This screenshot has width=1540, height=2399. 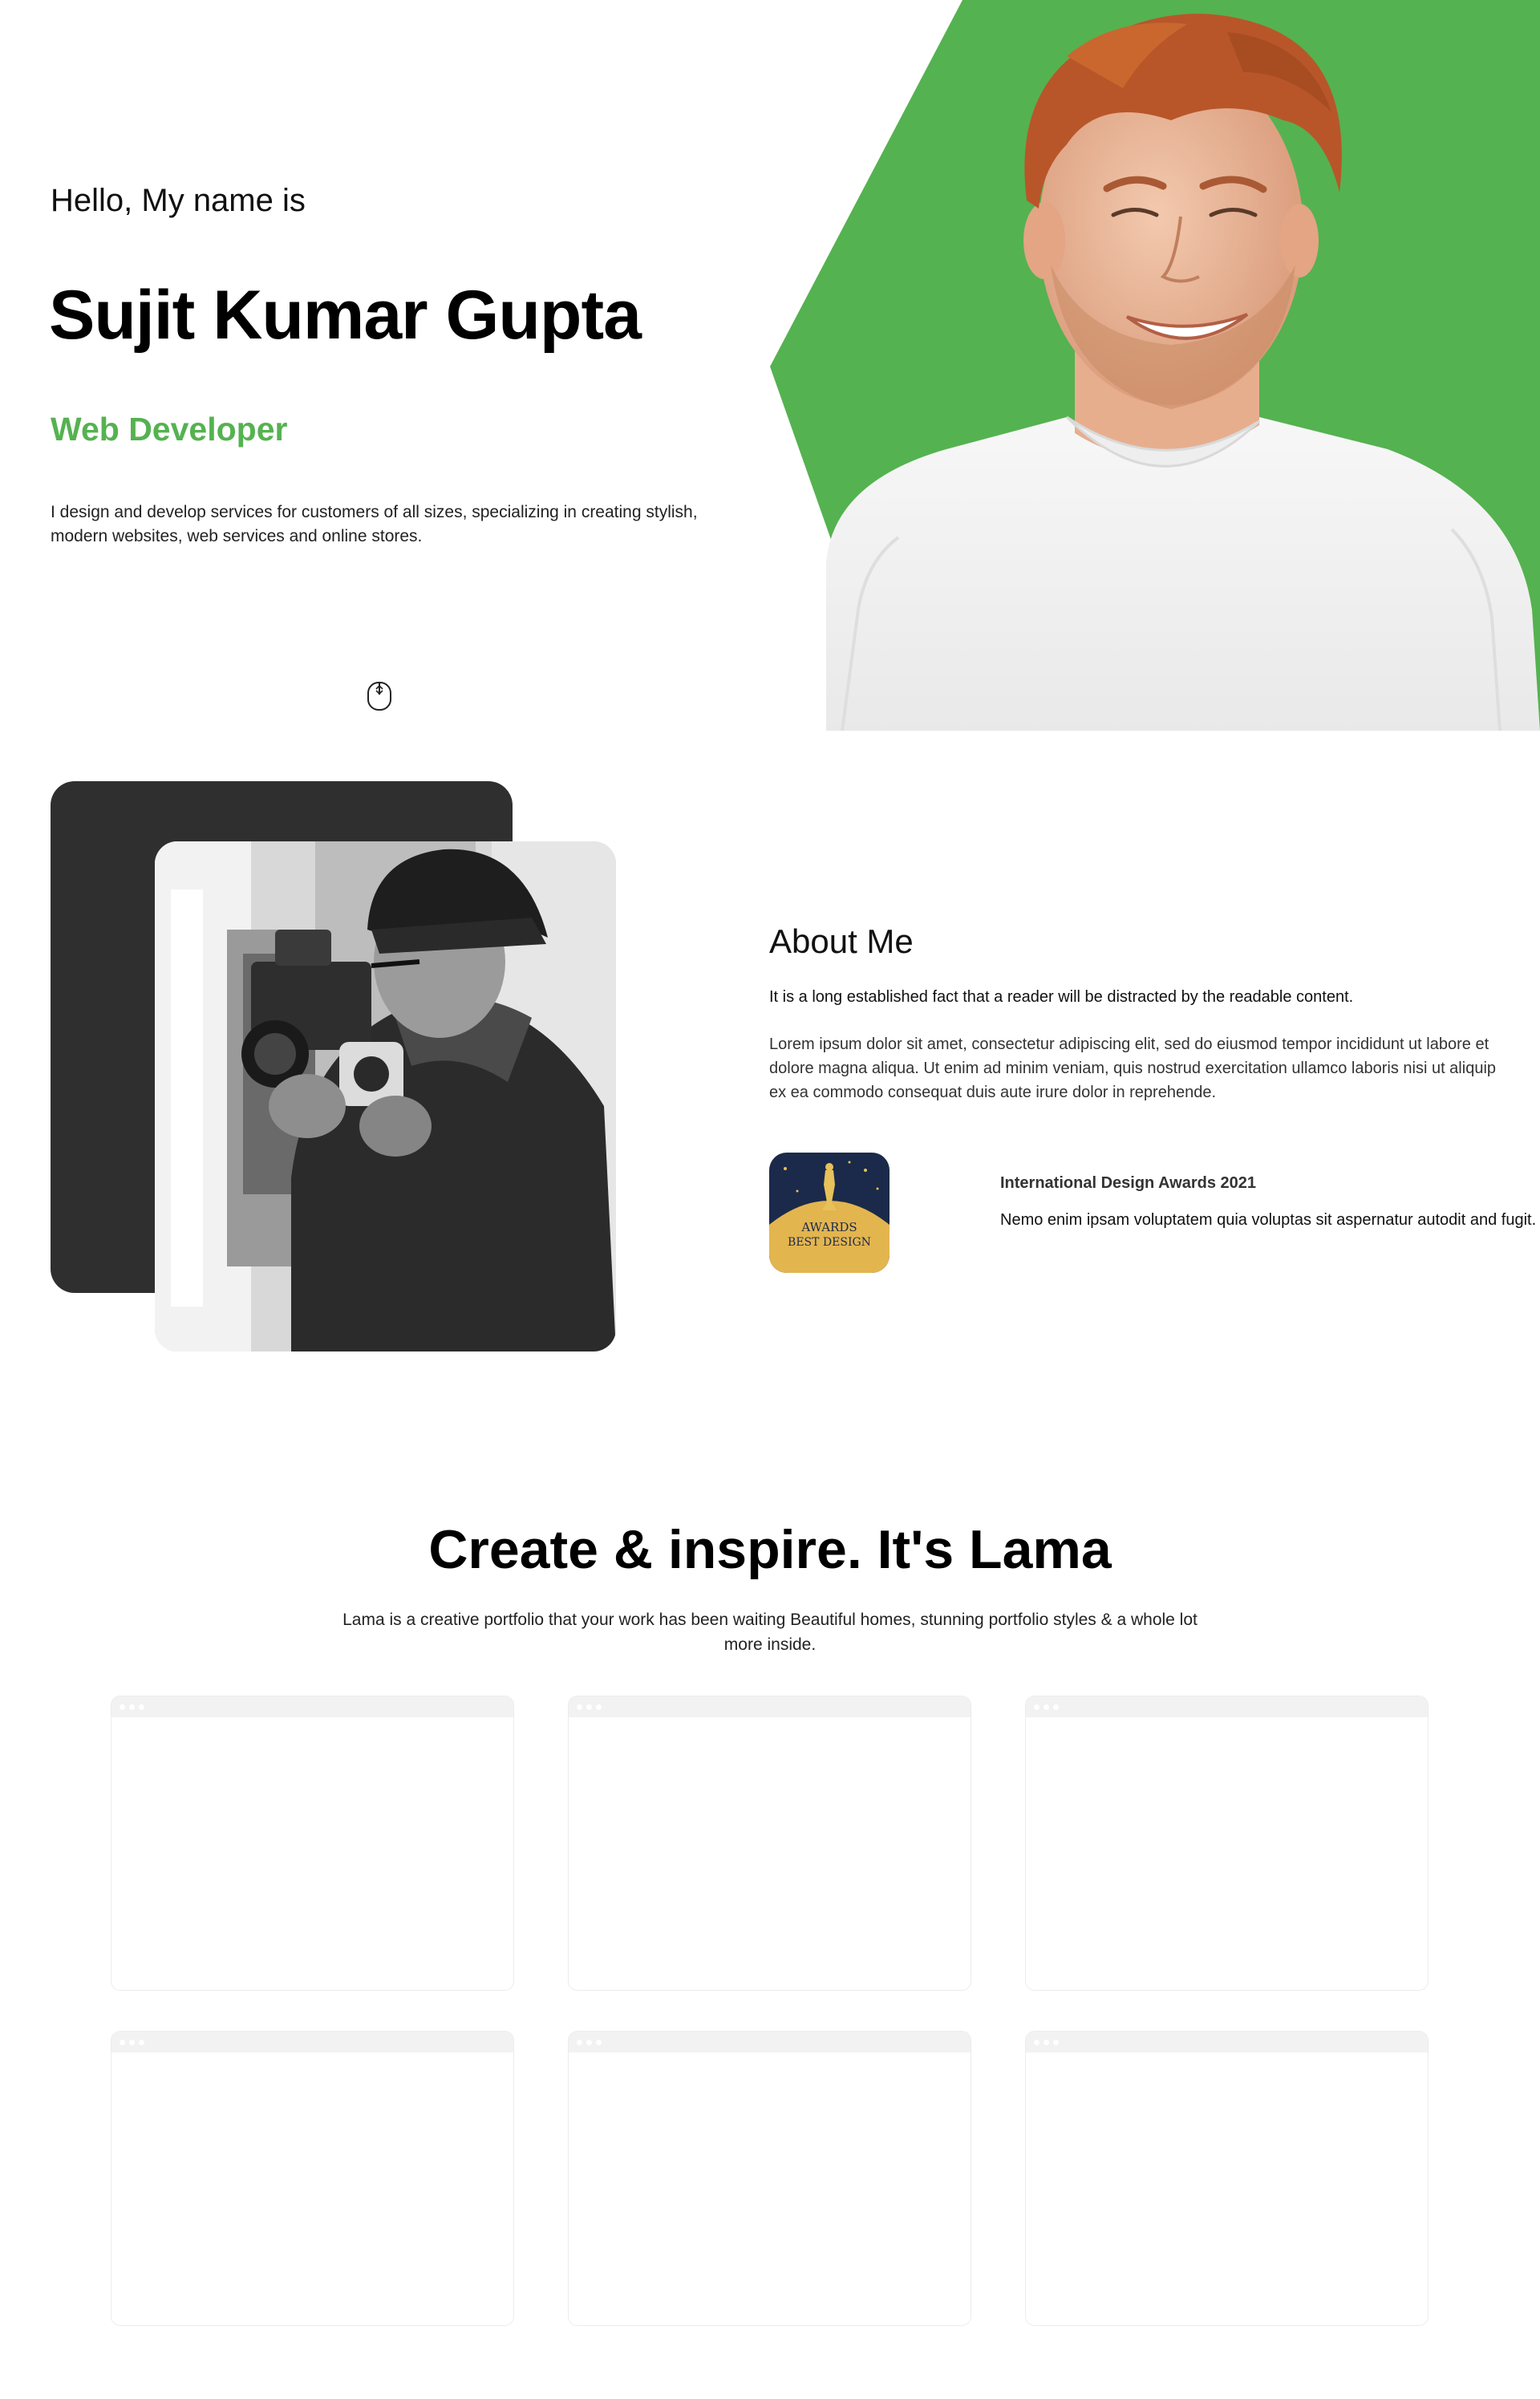 I want to click on hero-name: Sujit Kumar Gupta, so click(x=345, y=315).